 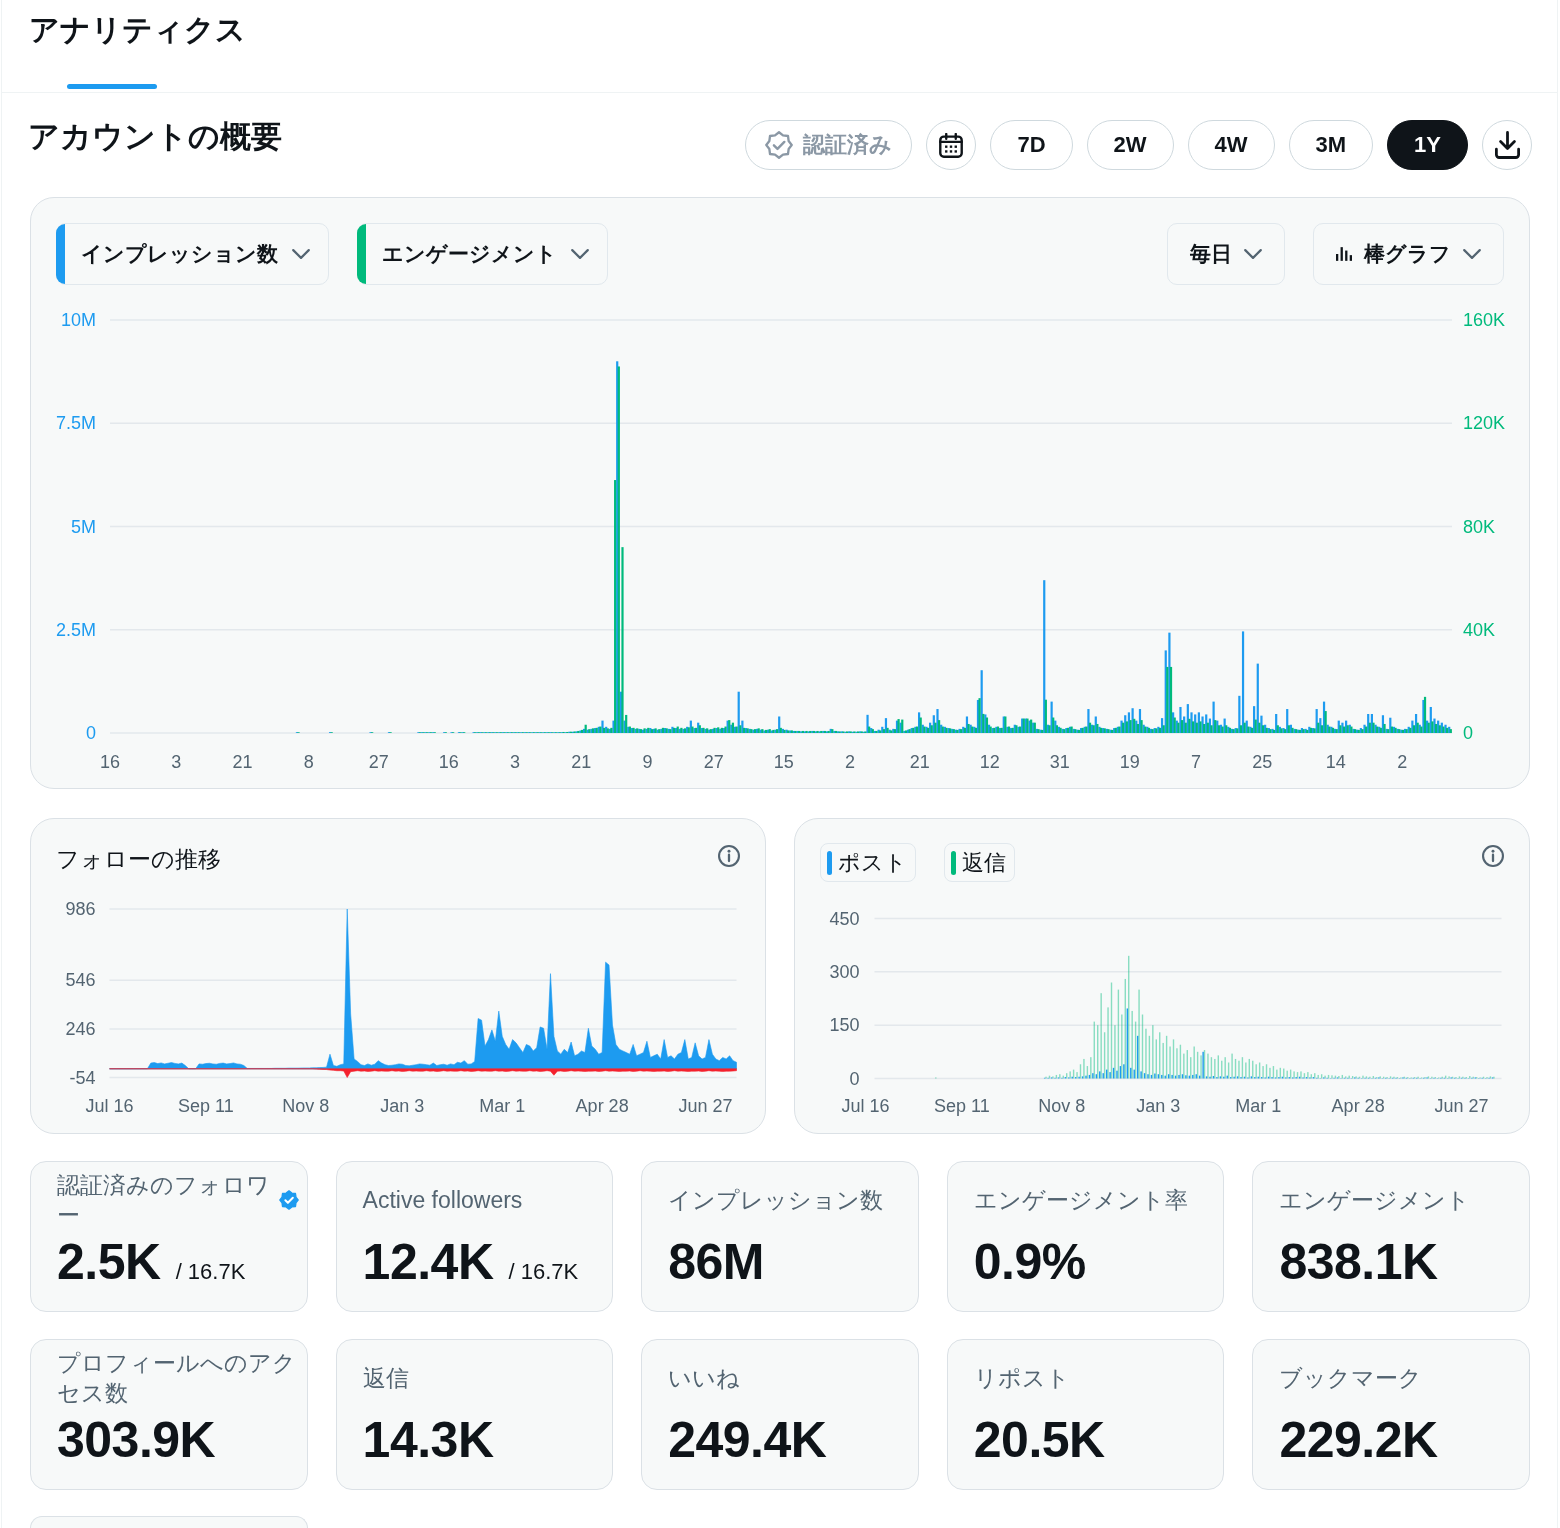 What do you see at coordinates (1029, 1262) in the screenshot?
I see `stat-value: 0.9%` at bounding box center [1029, 1262].